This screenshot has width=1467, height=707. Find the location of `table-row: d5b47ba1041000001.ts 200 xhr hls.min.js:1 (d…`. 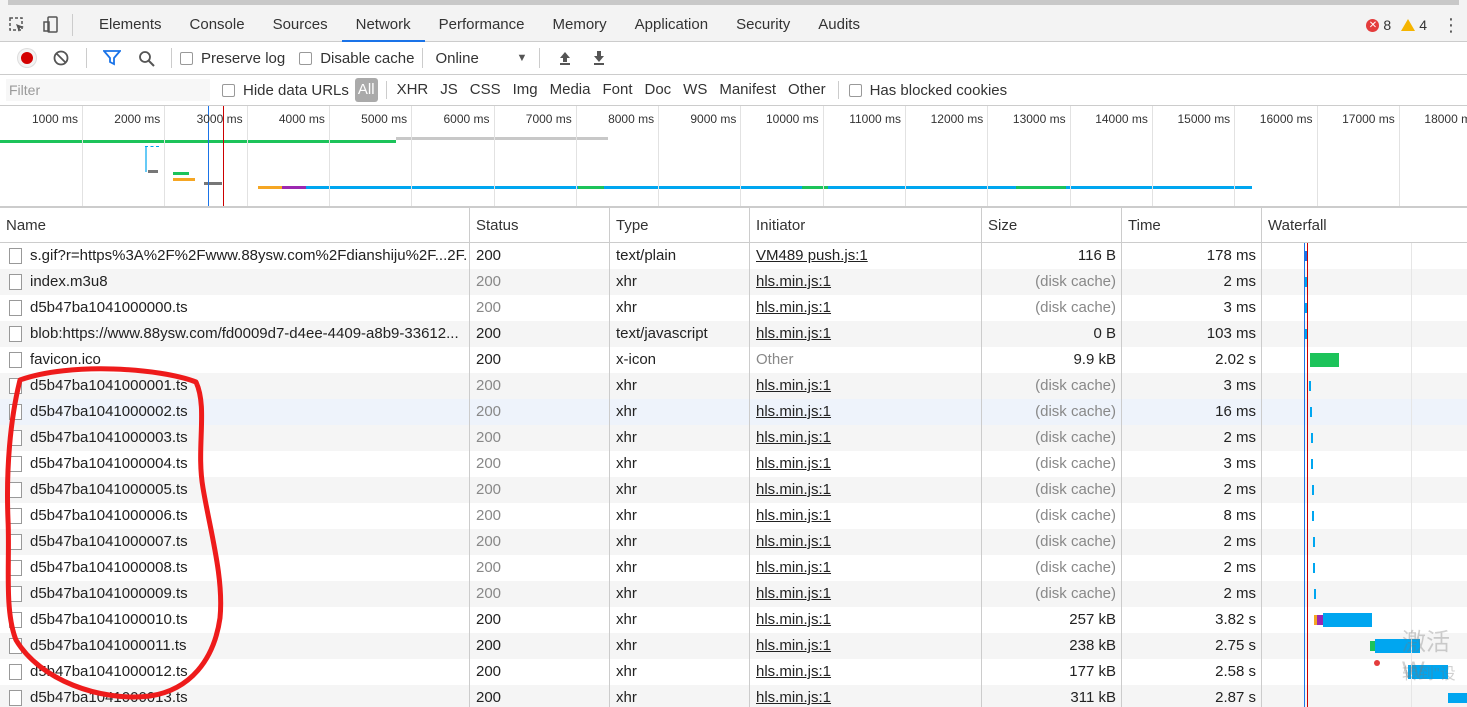

table-row: d5b47ba1041000001.ts 200 xhr hls.min.js:1 (d… is located at coordinates (733, 386).